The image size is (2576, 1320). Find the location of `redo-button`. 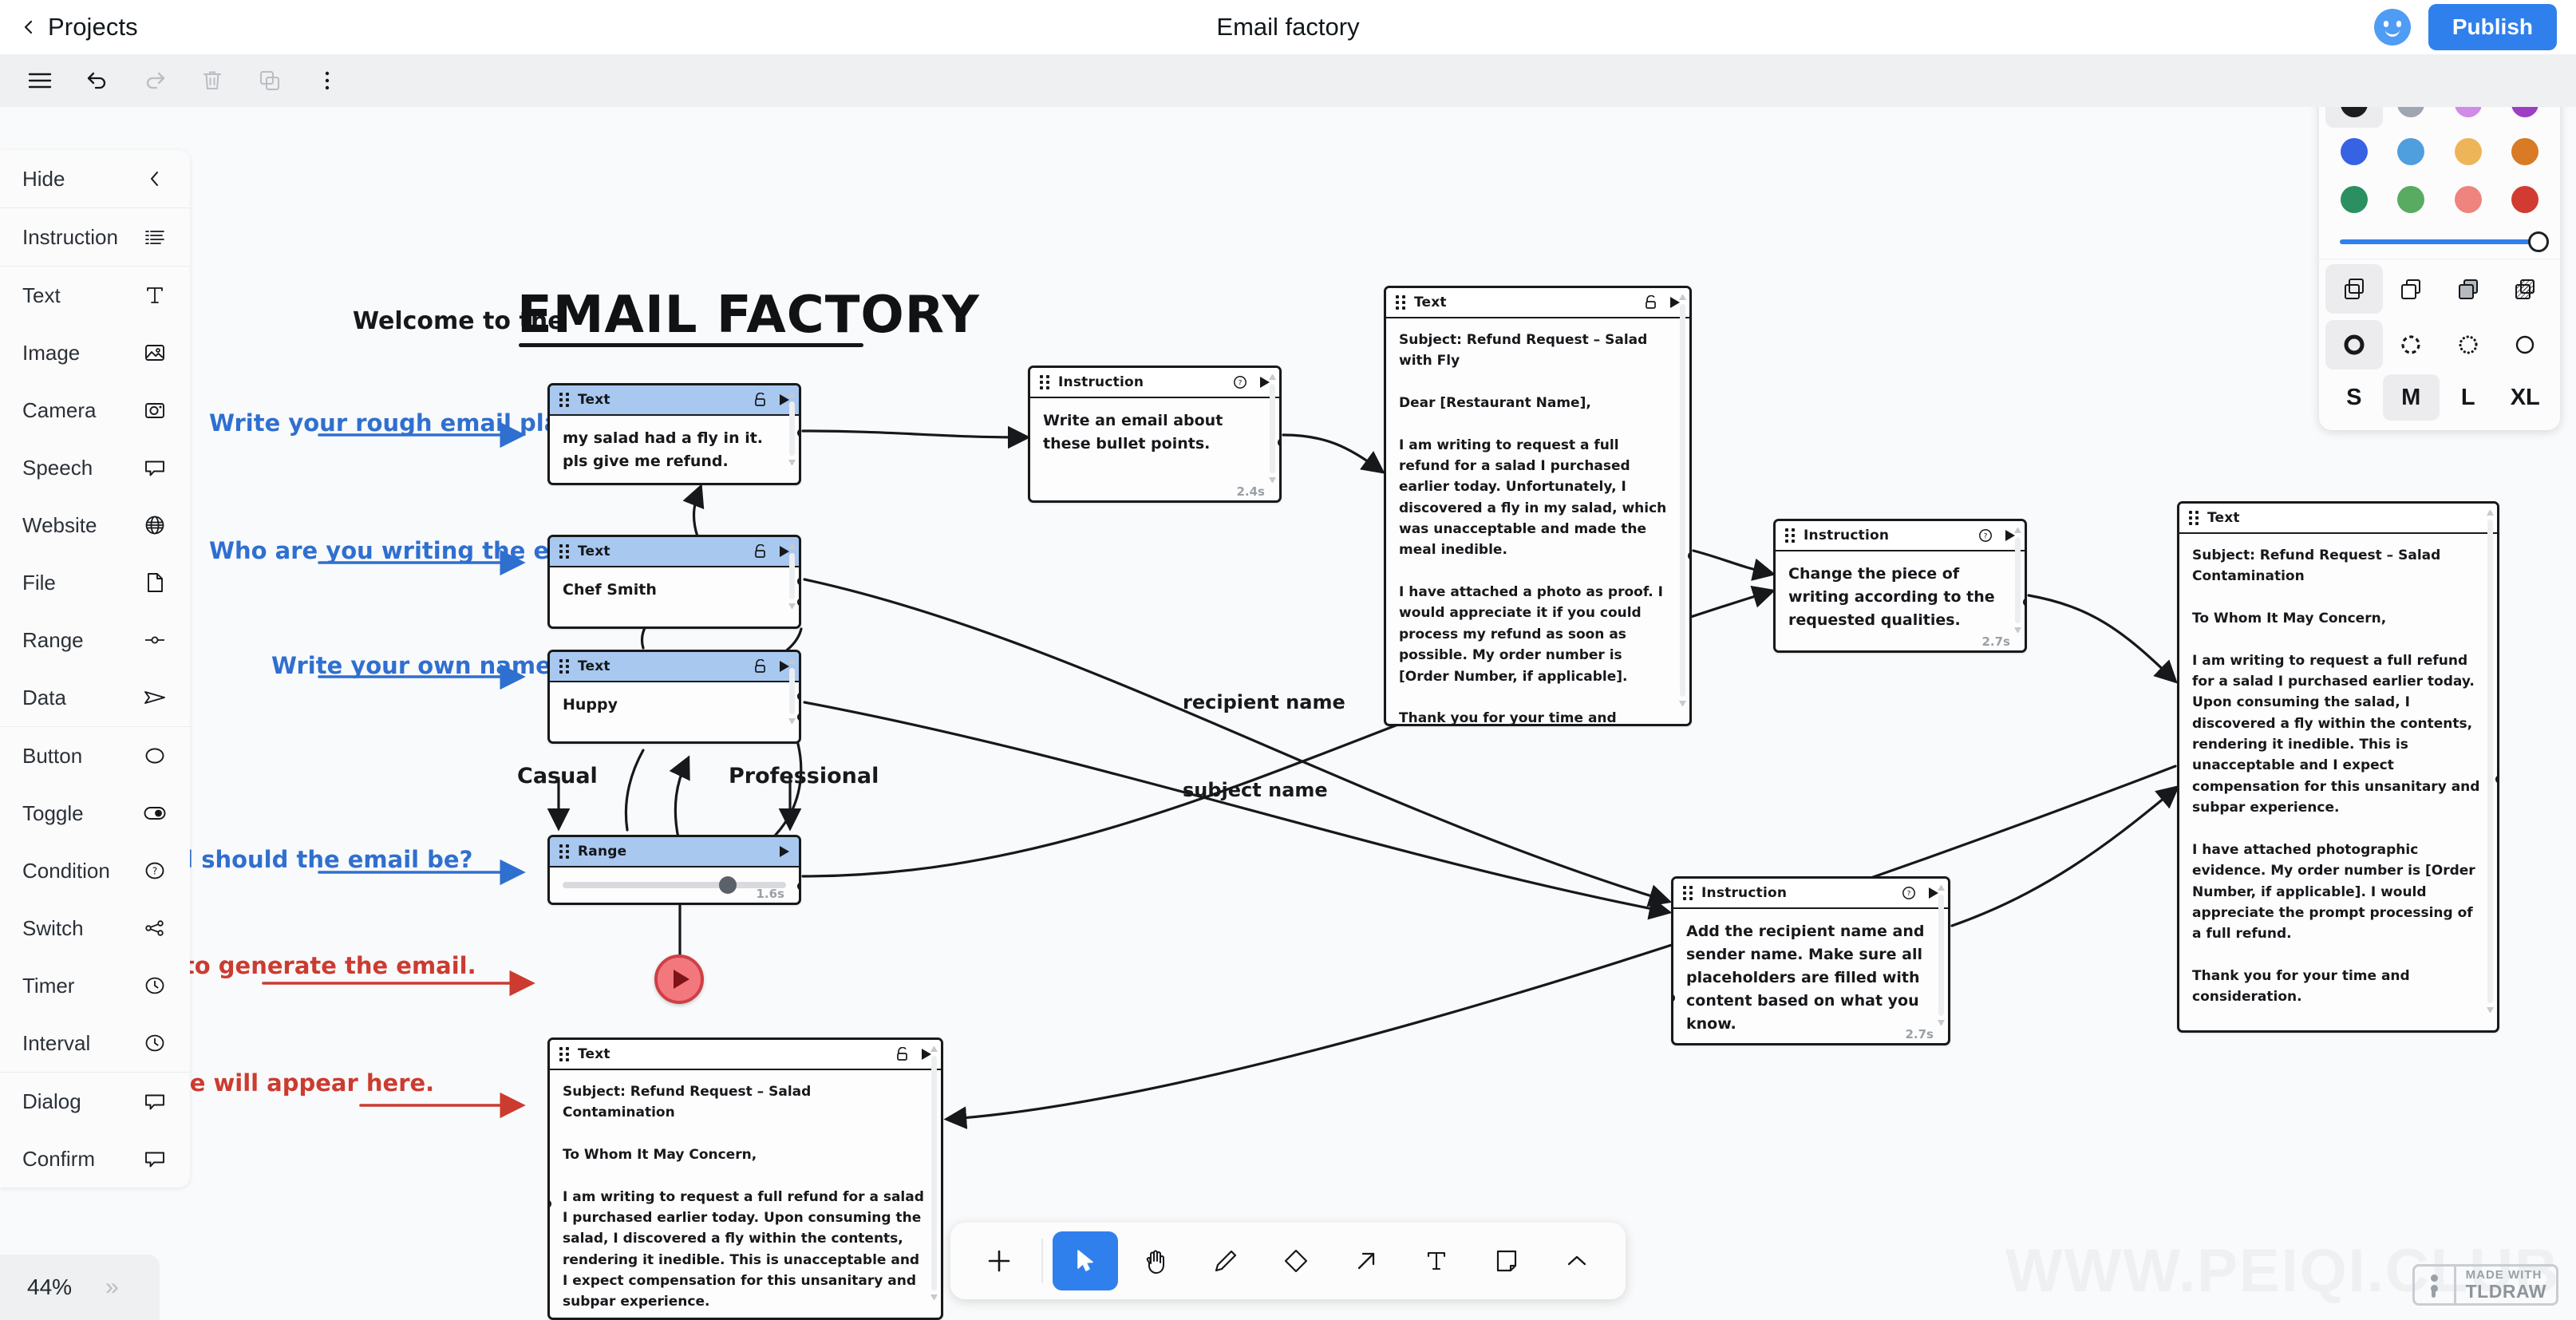

redo-button is located at coordinates (155, 80).